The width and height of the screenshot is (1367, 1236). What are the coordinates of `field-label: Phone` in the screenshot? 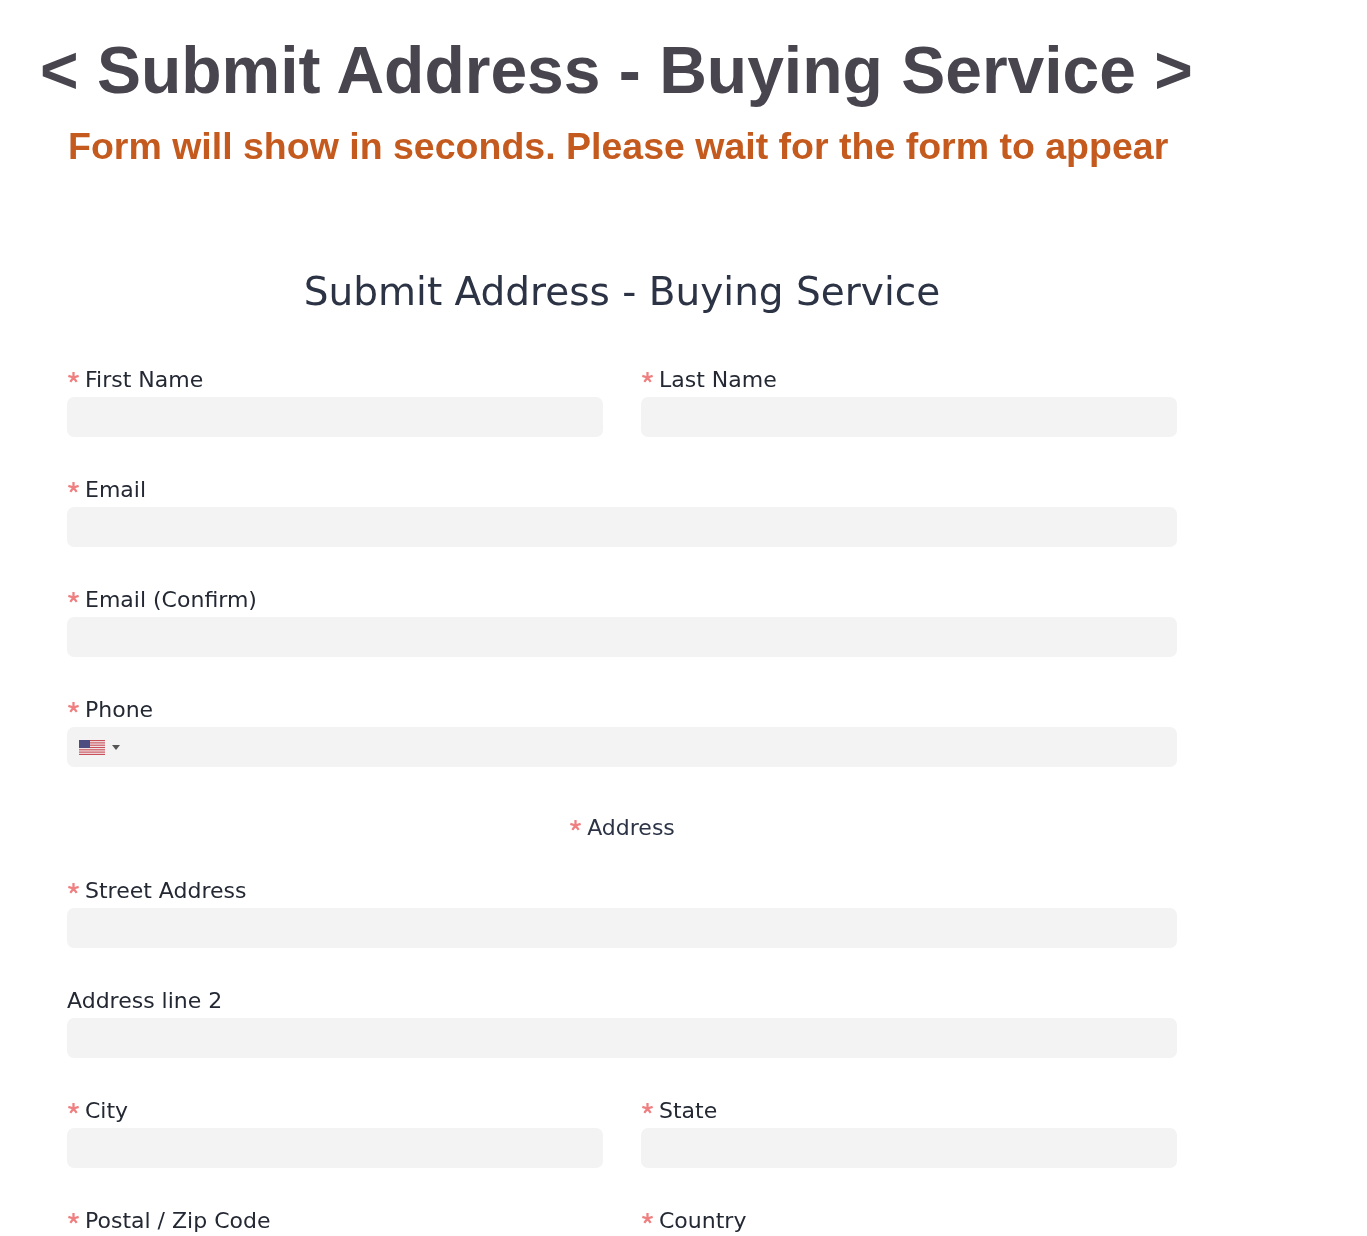 It's located at (119, 710).